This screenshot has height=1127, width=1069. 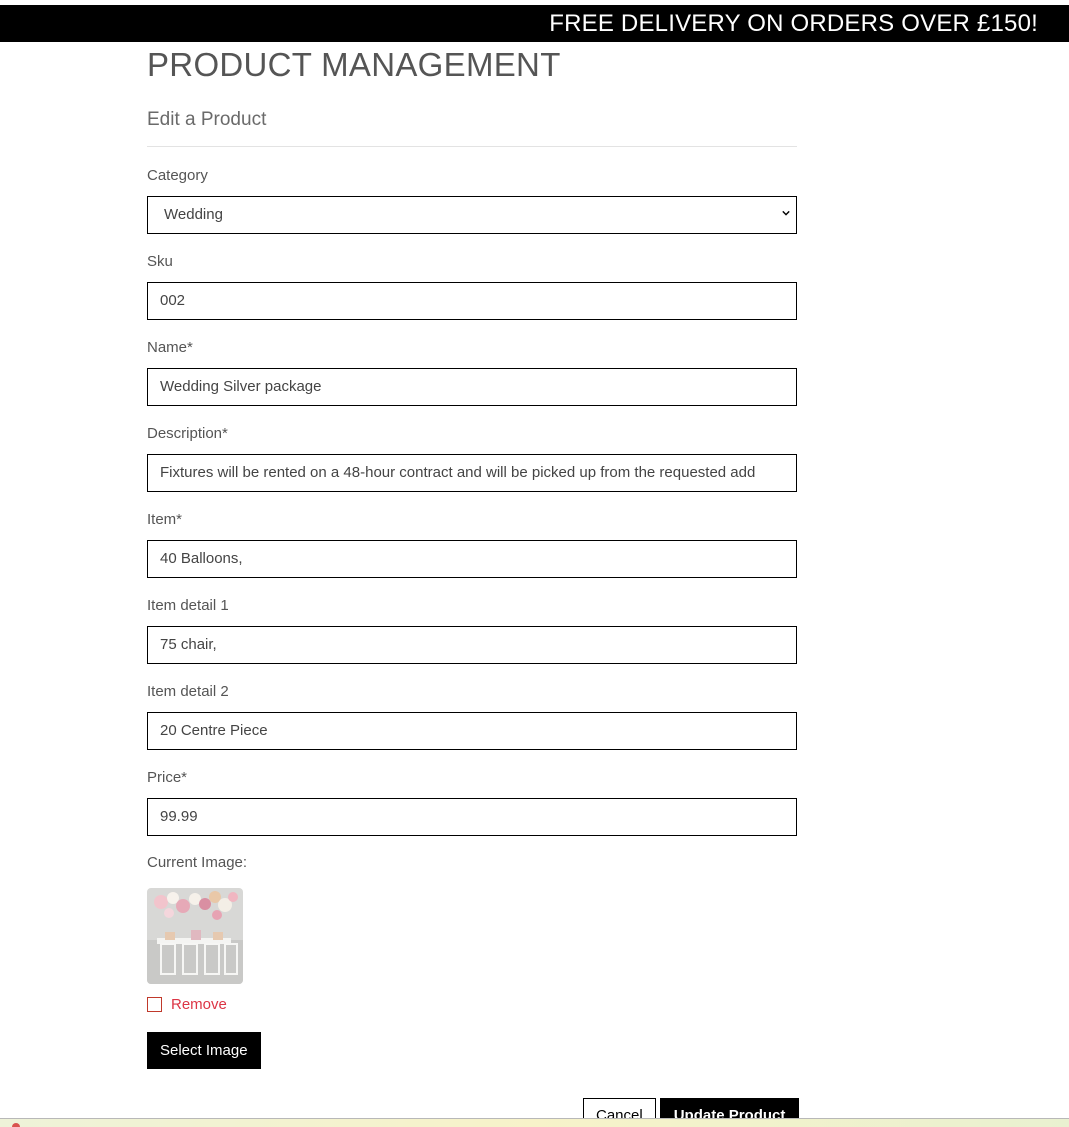 What do you see at coordinates (204, 1050) in the screenshot?
I see `select-image-button: Select Image` at bounding box center [204, 1050].